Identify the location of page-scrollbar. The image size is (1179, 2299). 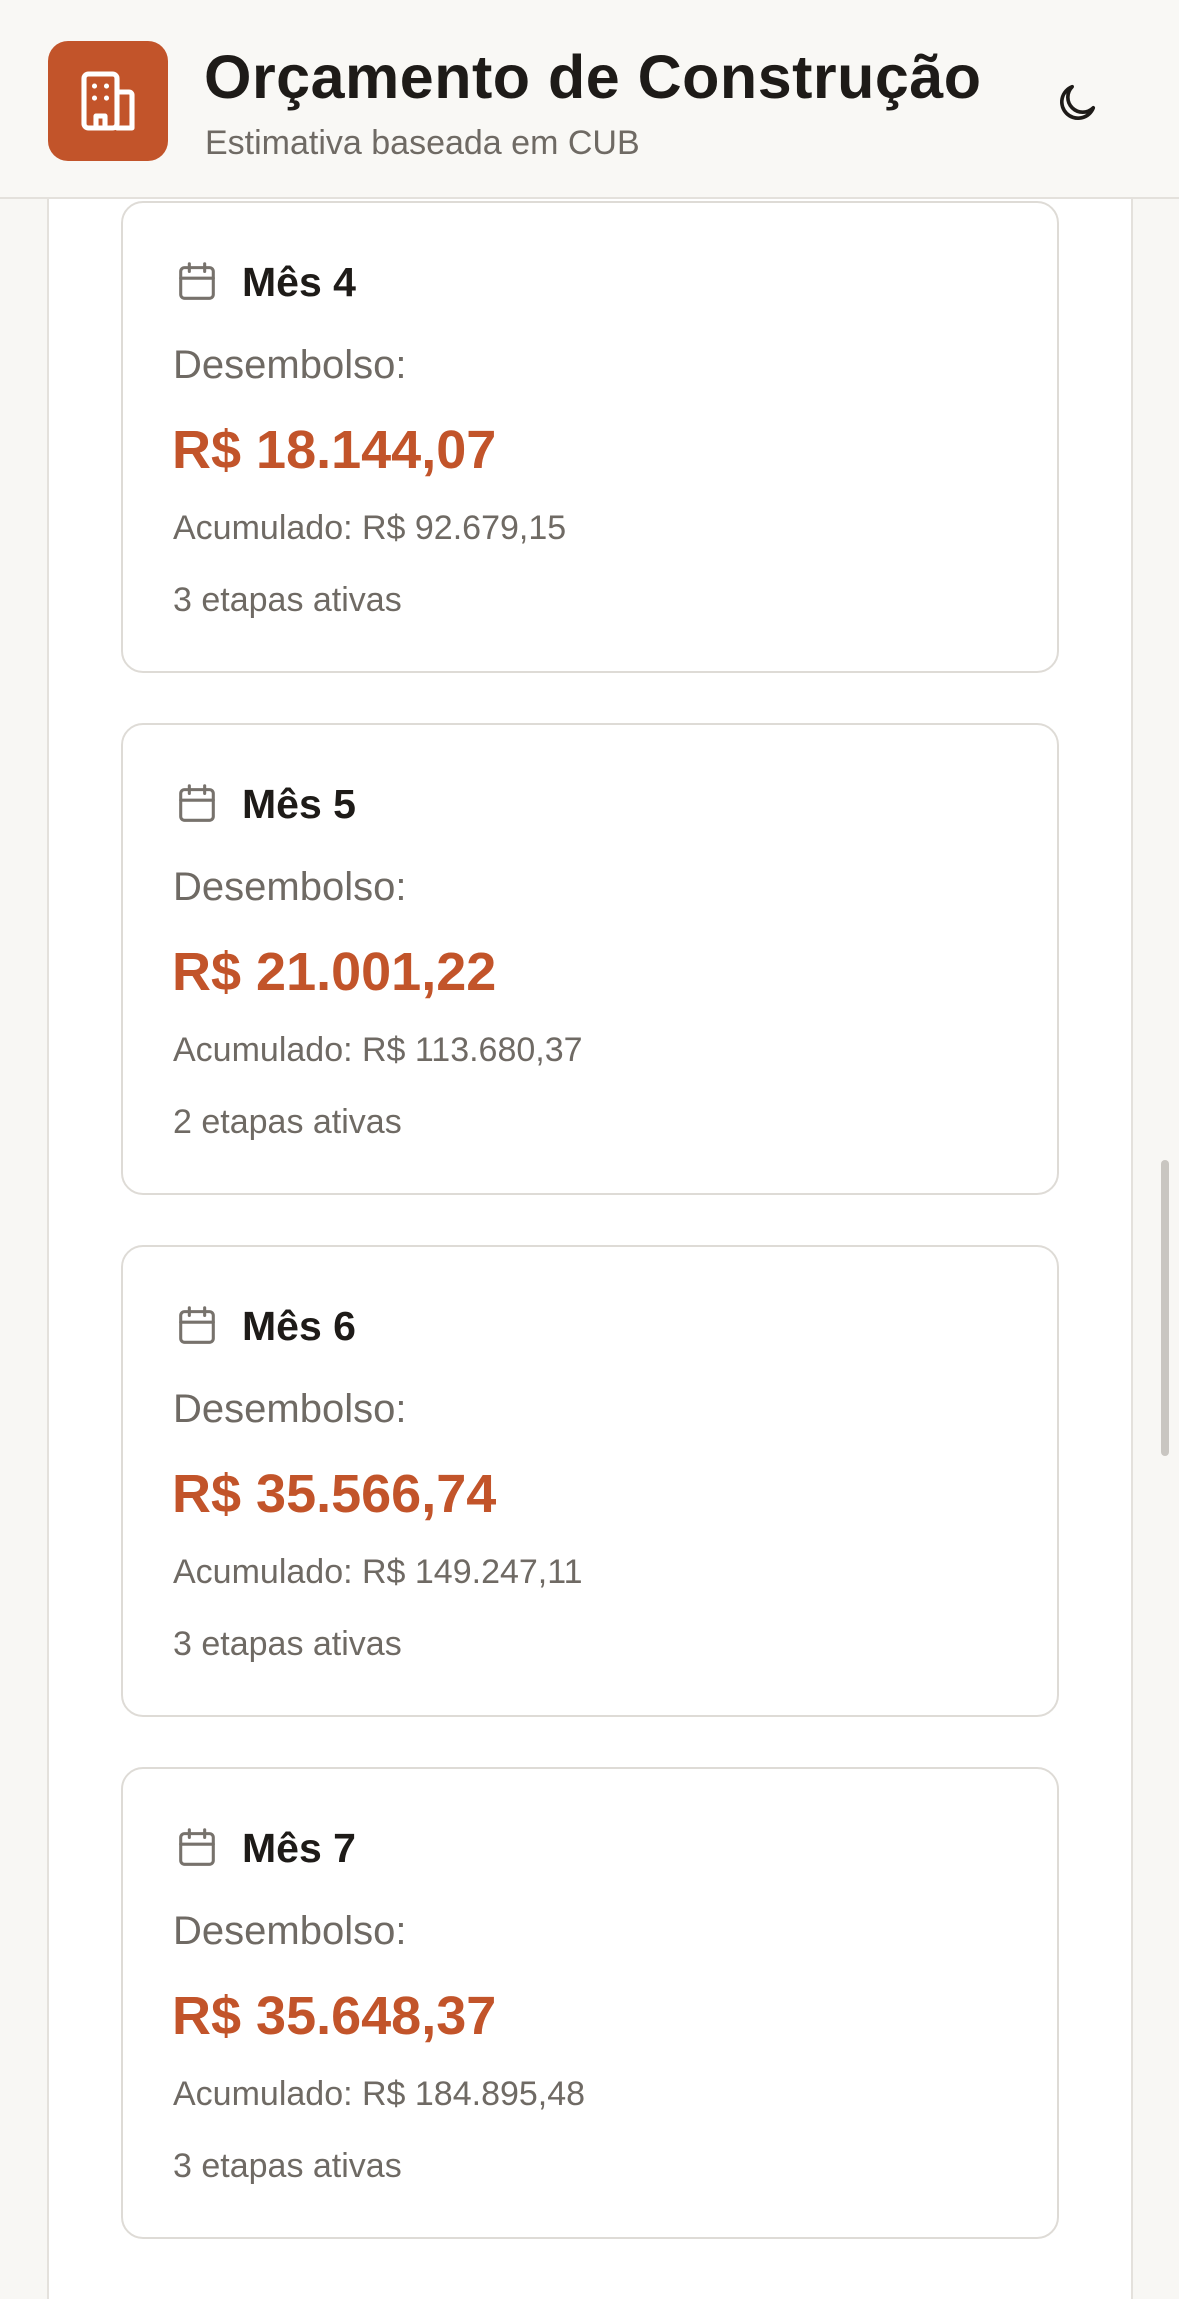
(1165, 1308).